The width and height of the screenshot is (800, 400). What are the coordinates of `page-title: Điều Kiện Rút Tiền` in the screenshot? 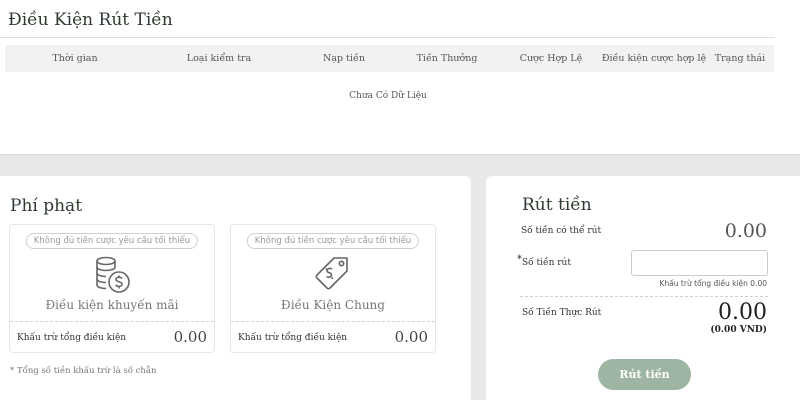 It's located at (90, 20).